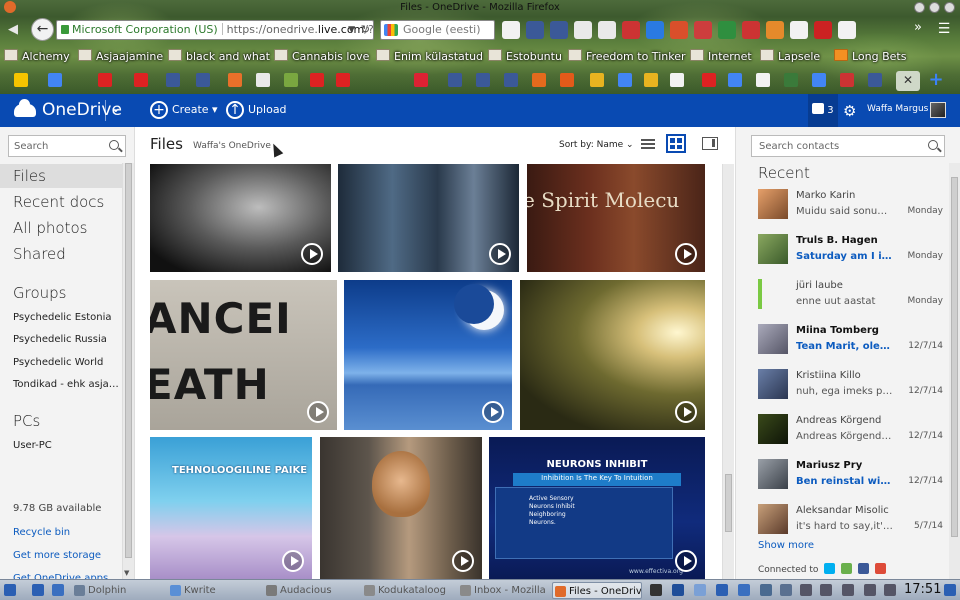 The image size is (960, 600). What do you see at coordinates (848, 590) in the screenshot?
I see `network-icon` at bounding box center [848, 590].